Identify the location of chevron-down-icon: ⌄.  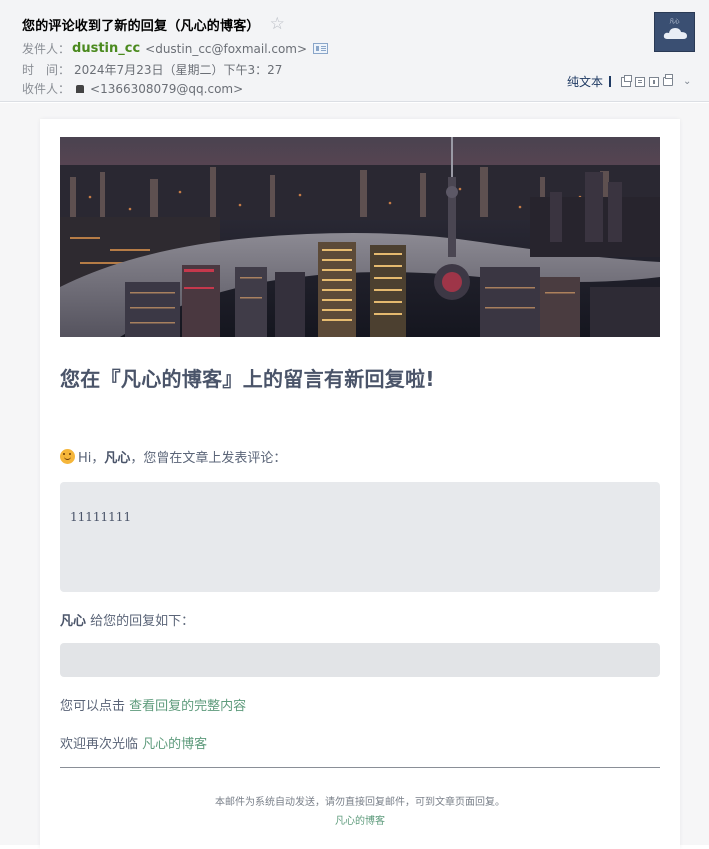
(687, 81).